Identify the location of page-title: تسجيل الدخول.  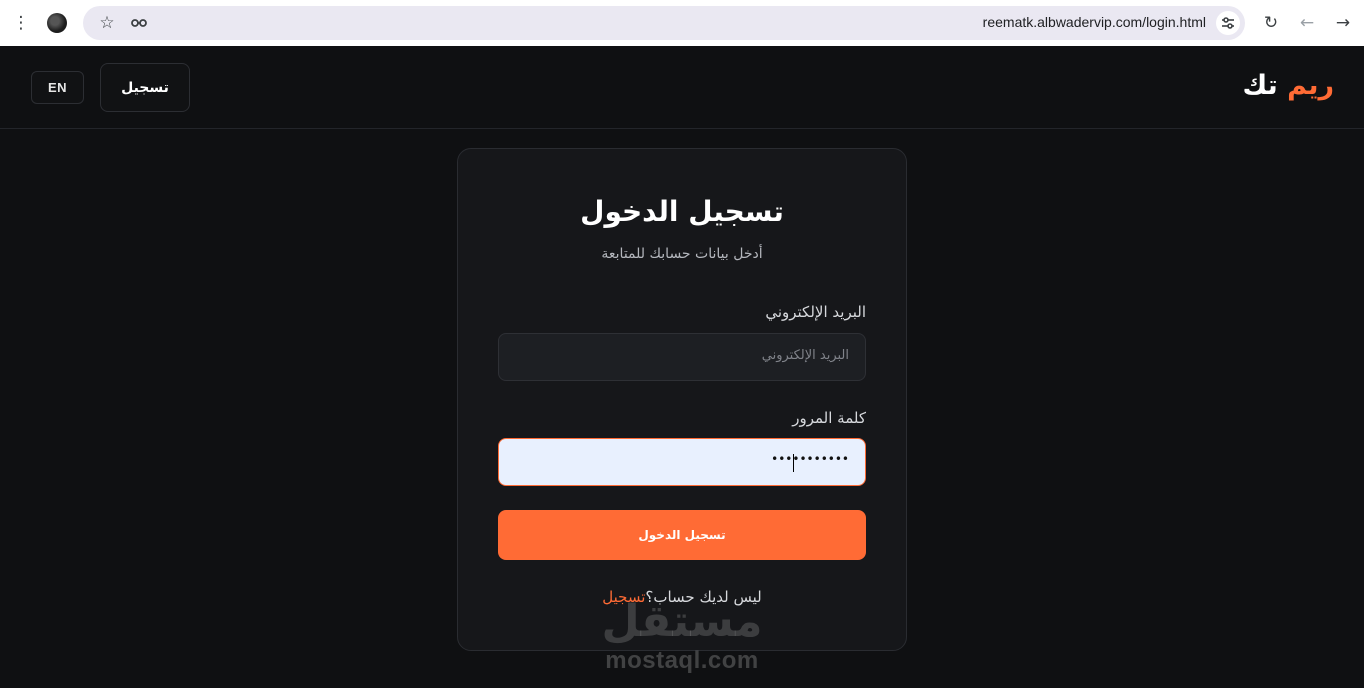
(682, 211).